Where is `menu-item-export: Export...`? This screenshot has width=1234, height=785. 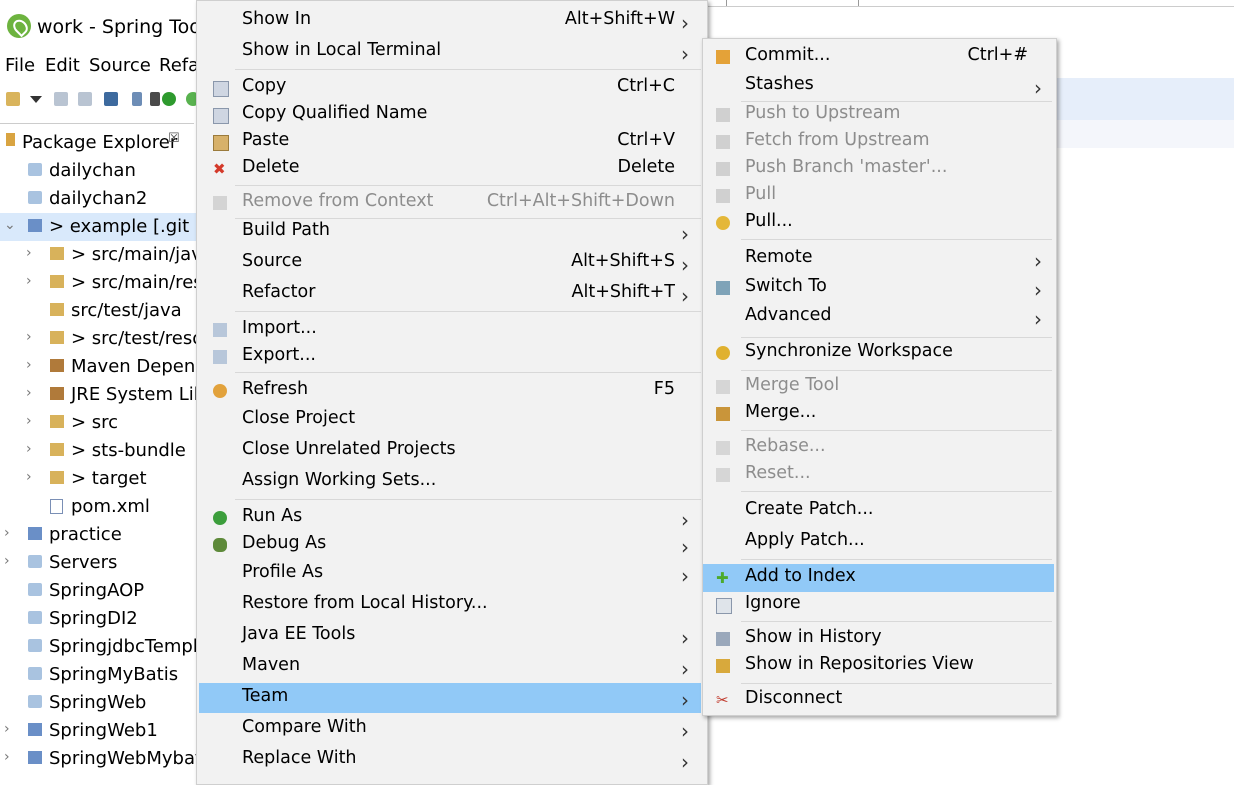
menu-item-export: Export... is located at coordinates (450, 357).